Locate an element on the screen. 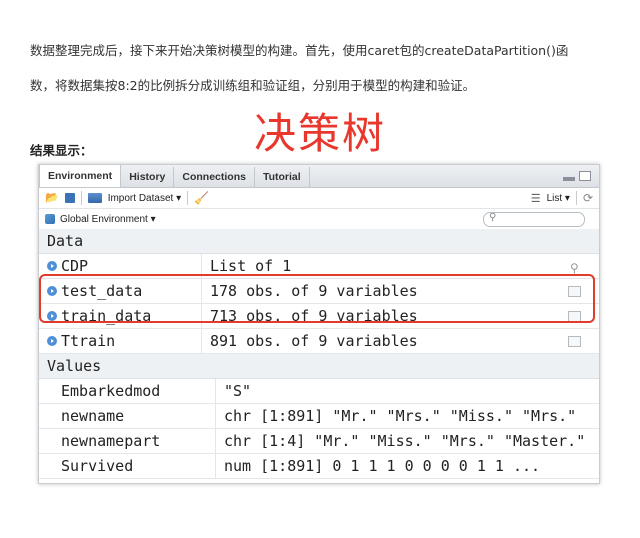 This screenshot has height=538, width=640. variable-name: Embarkedmod is located at coordinates (127, 391).